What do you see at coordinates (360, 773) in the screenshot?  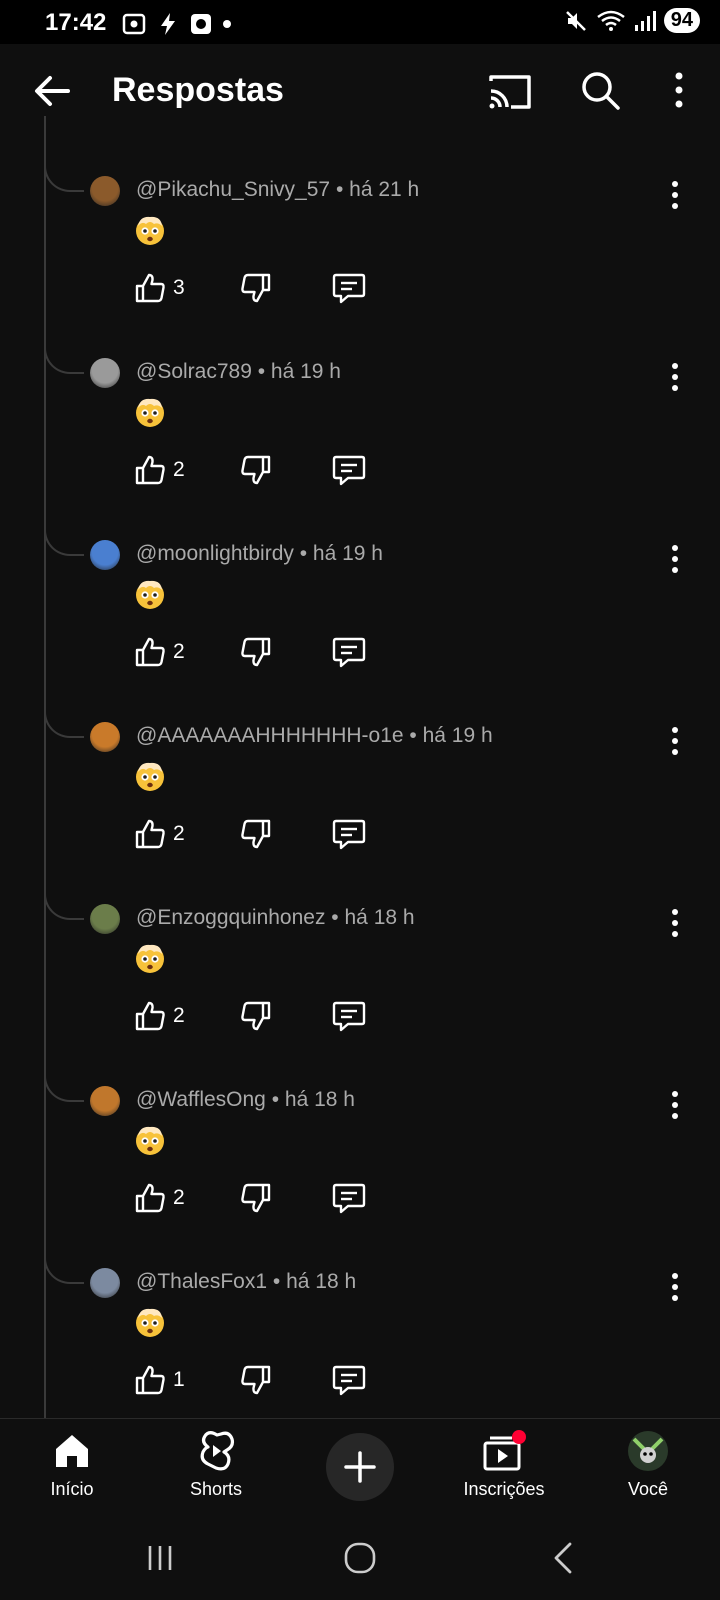 I see `reply-item: @AAAAAAAHHHHHHH-o1e • há 19 h 2` at bounding box center [360, 773].